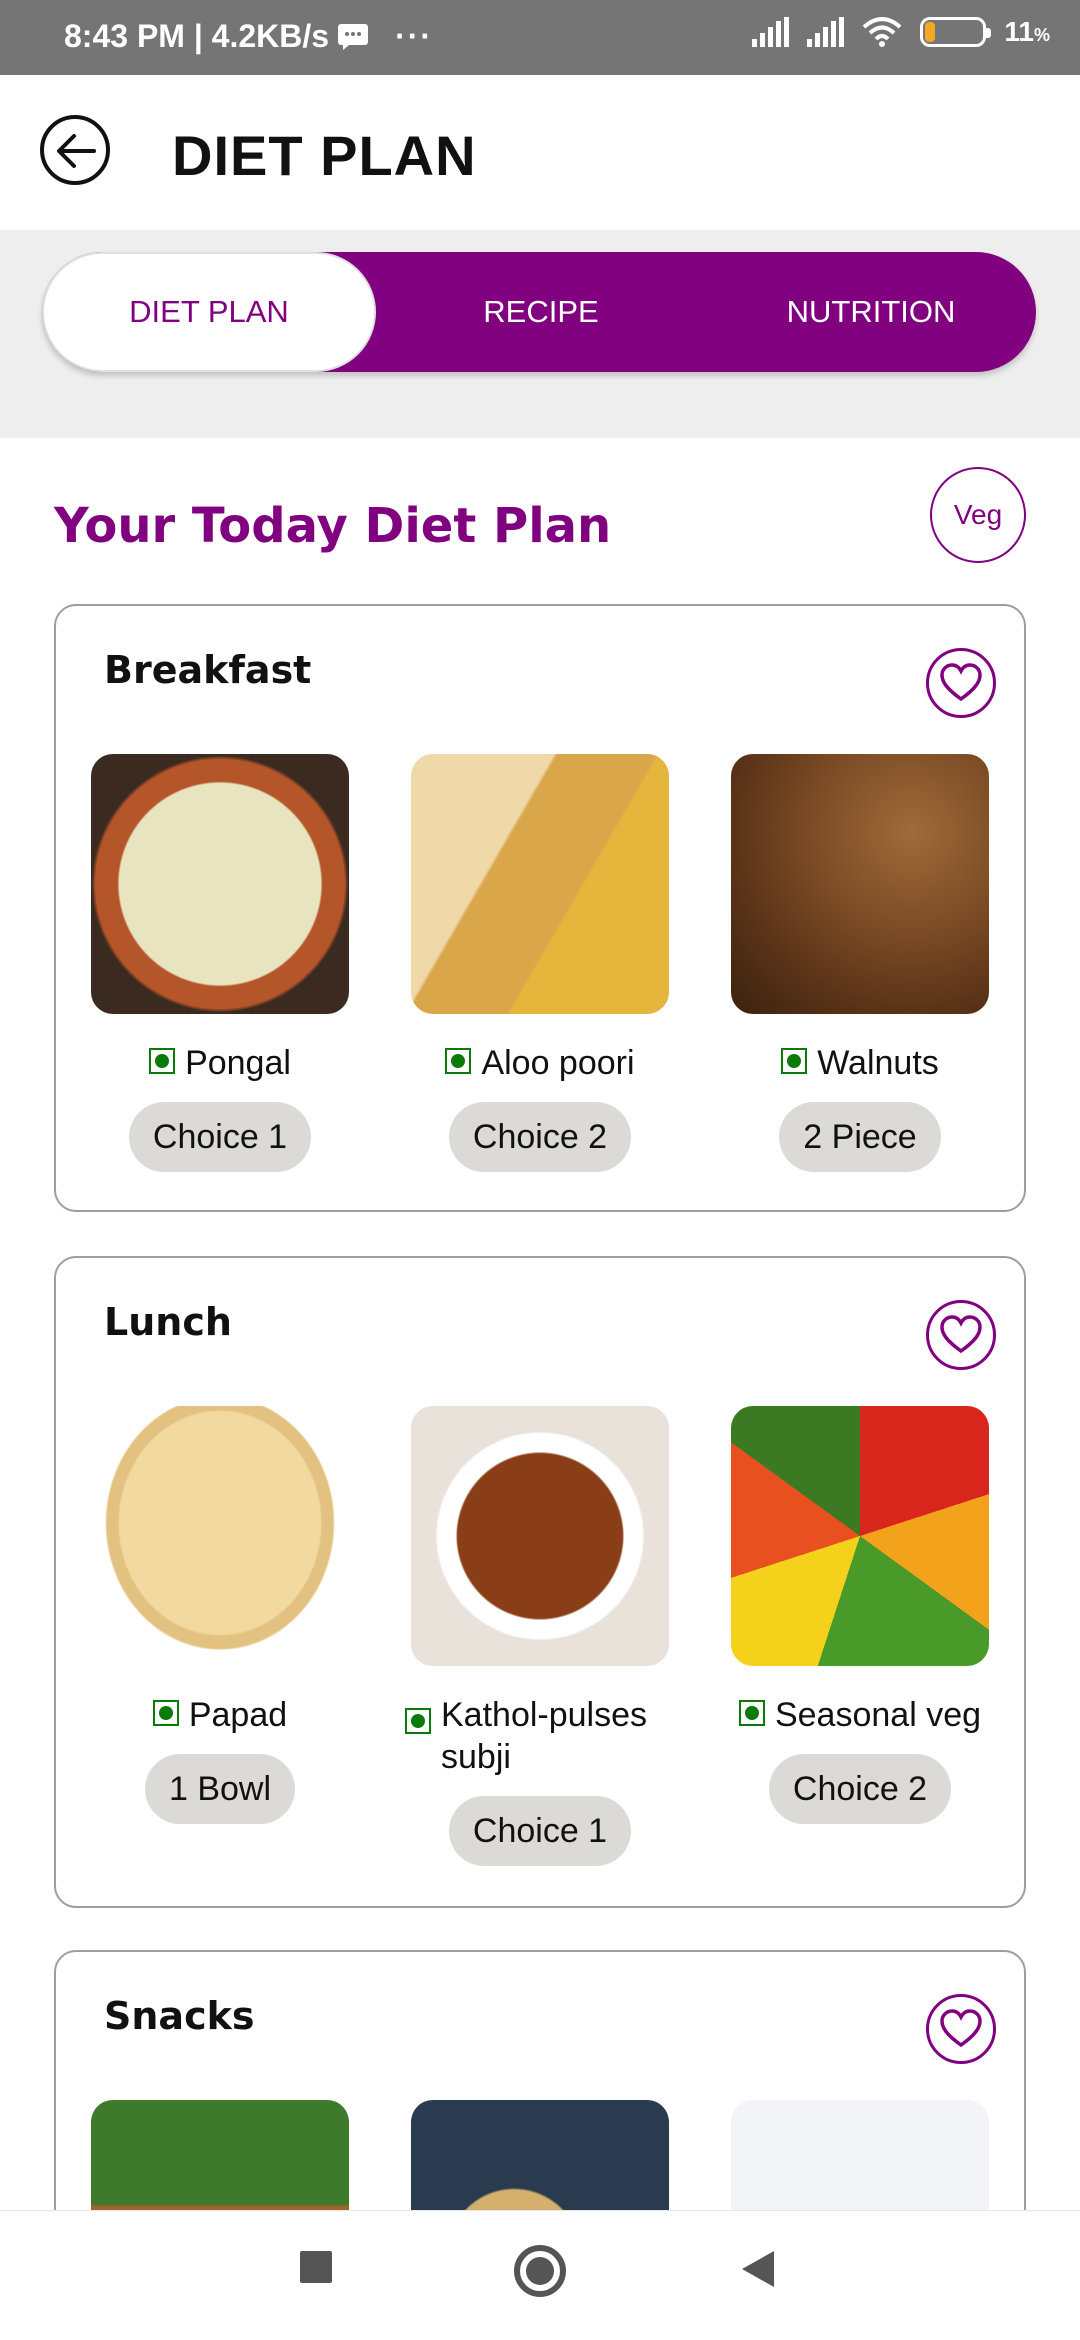 The height and width of the screenshot is (2340, 1080). I want to click on meal-title: Lunch, so click(168, 1322).